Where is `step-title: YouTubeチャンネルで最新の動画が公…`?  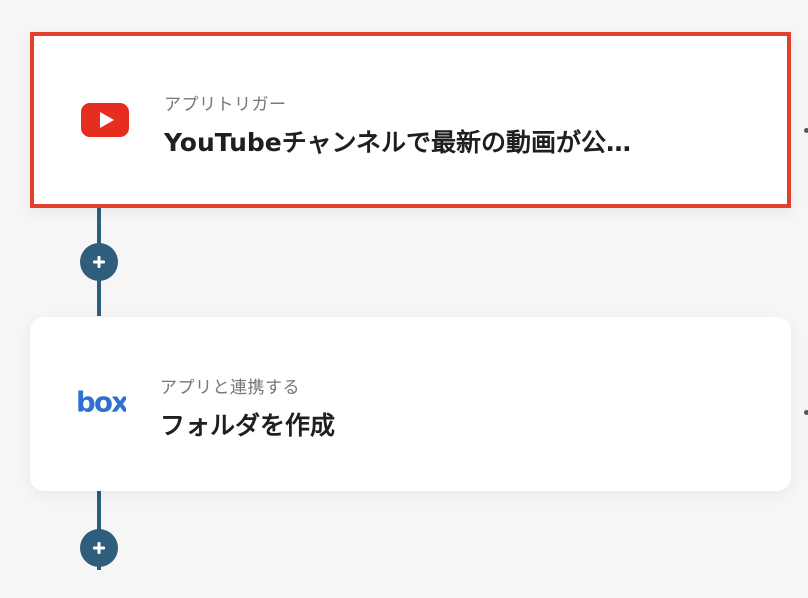
step-title: YouTubeチャンネルで最新の動画が公… is located at coordinates (397, 142).